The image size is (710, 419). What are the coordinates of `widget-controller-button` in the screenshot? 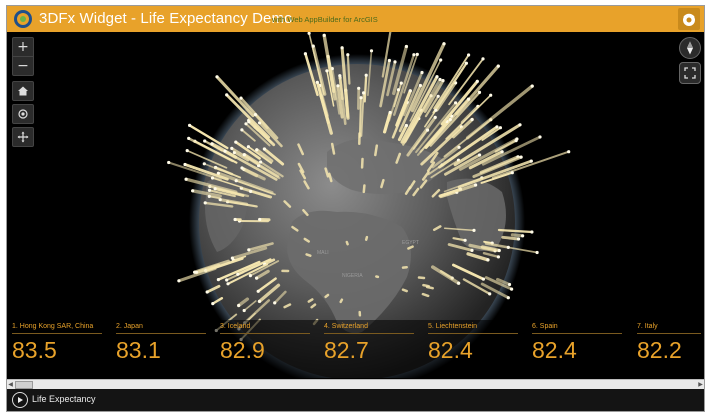 It's located at (689, 19).